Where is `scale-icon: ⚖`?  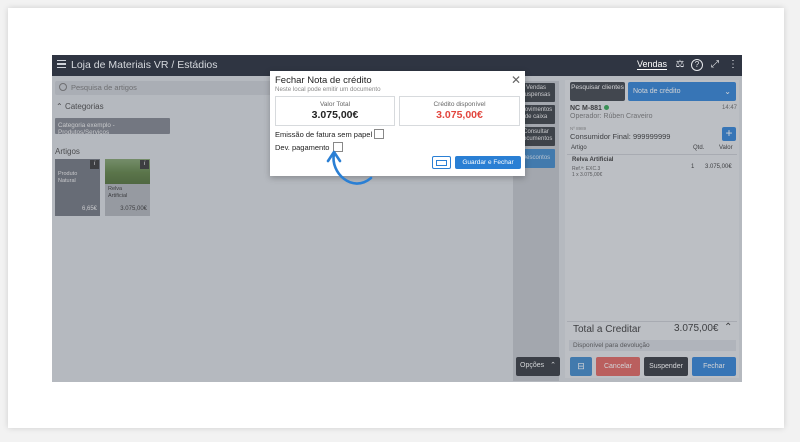 scale-icon: ⚖ is located at coordinates (680, 65).